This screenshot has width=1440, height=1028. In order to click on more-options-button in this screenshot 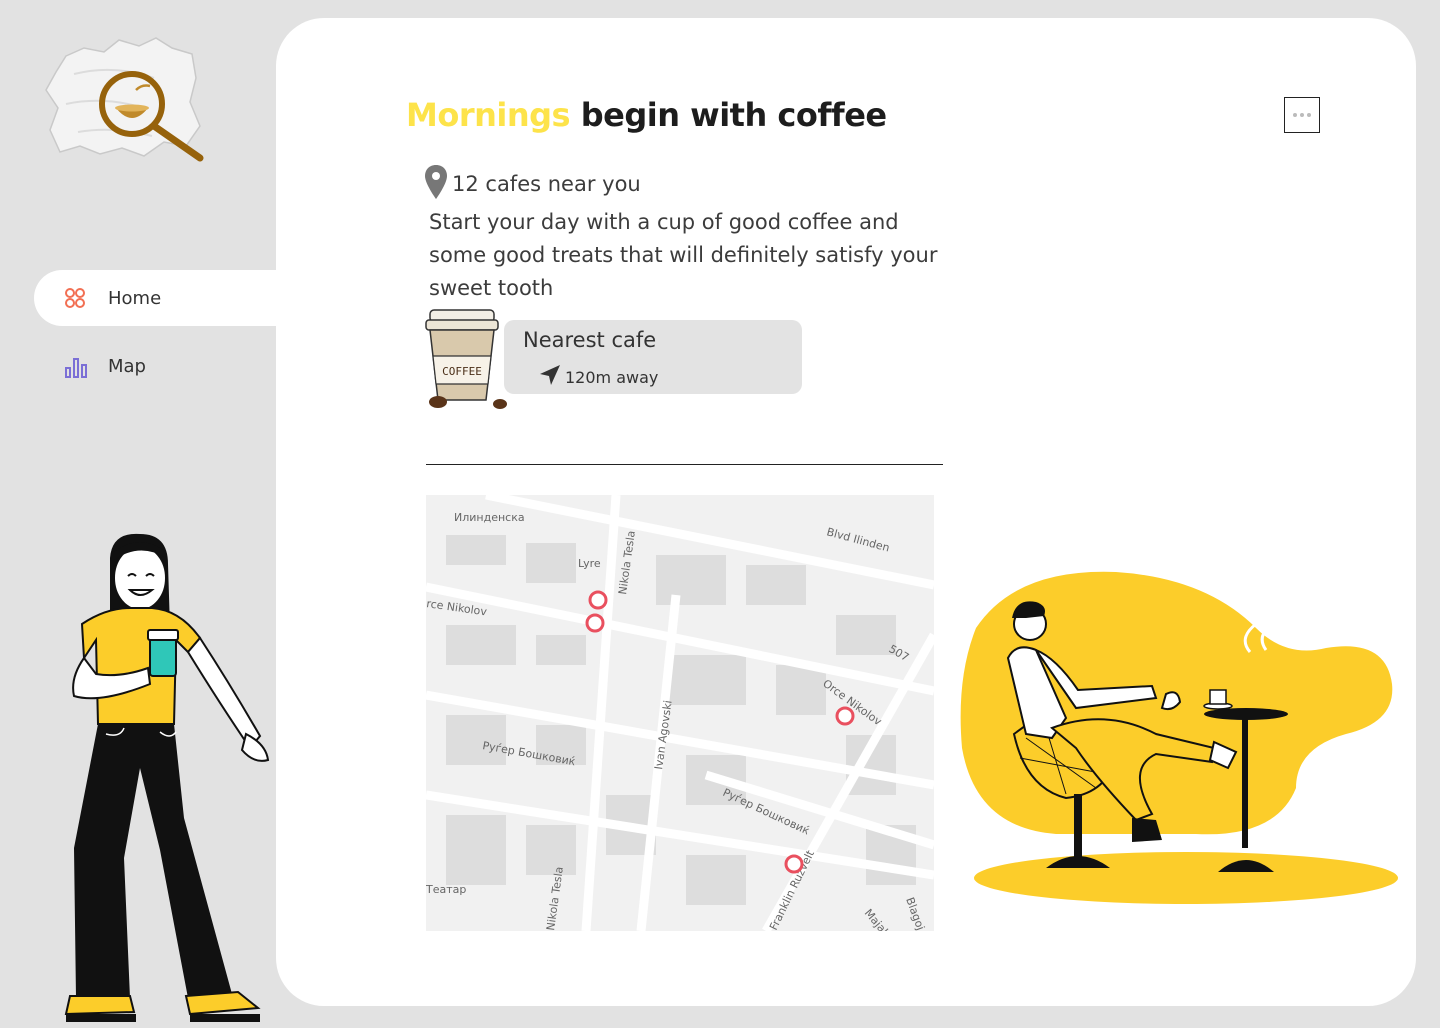, I will do `click(1302, 115)`.